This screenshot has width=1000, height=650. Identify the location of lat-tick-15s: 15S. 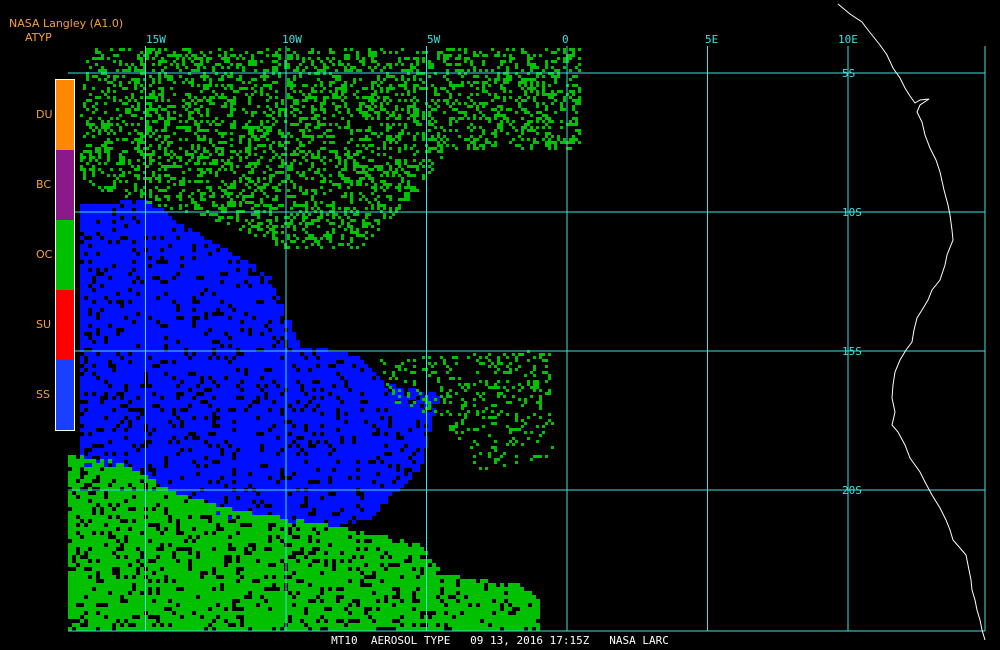
(852, 351).